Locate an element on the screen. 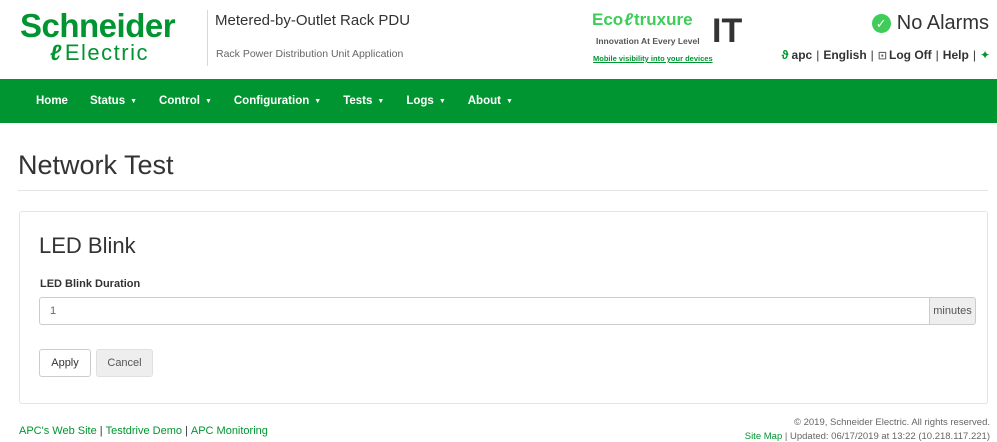  apc-user-link: ϑ apc is located at coordinates (797, 55).